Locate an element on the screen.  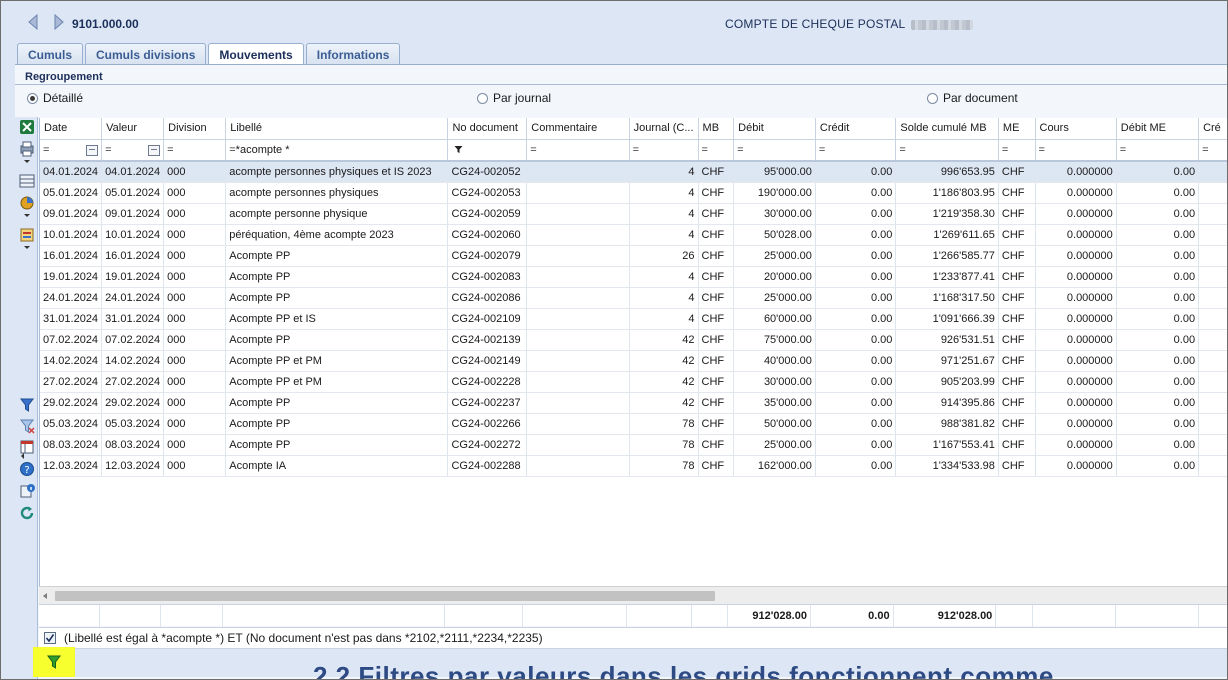
filter-cell-mb: = is located at coordinates (716, 150).